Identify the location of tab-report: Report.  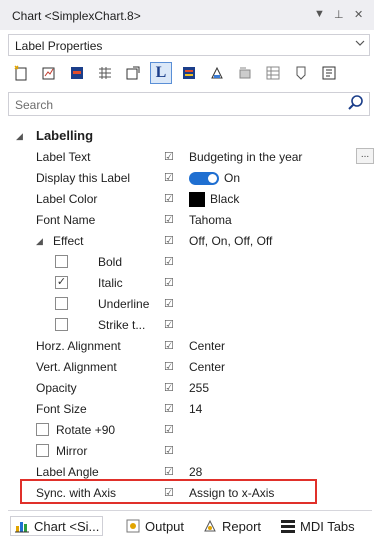
(231, 526).